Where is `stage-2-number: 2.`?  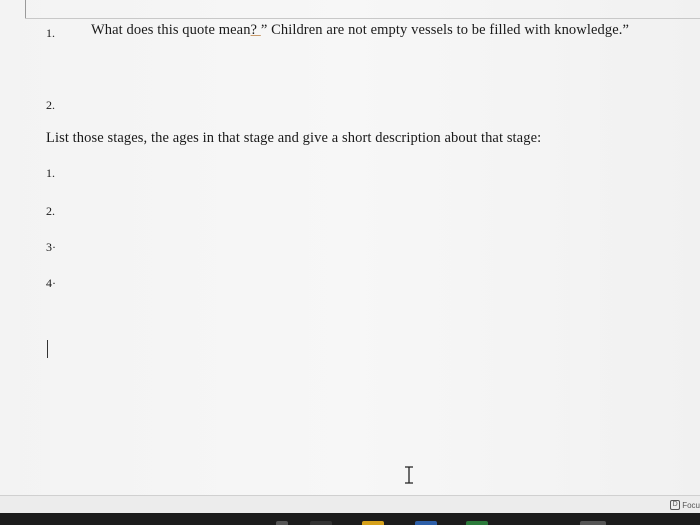
stage-2-number: 2. is located at coordinates (50, 211).